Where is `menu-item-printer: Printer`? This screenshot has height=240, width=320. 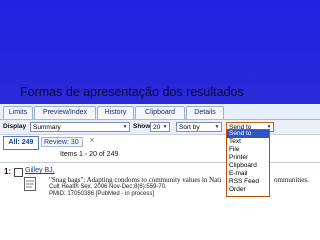
menu-item-printer: Printer is located at coordinates (248, 158).